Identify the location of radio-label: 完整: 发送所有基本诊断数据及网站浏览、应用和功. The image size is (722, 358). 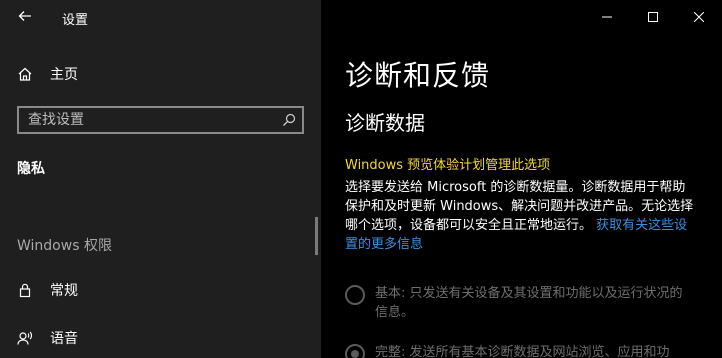
(522, 351).